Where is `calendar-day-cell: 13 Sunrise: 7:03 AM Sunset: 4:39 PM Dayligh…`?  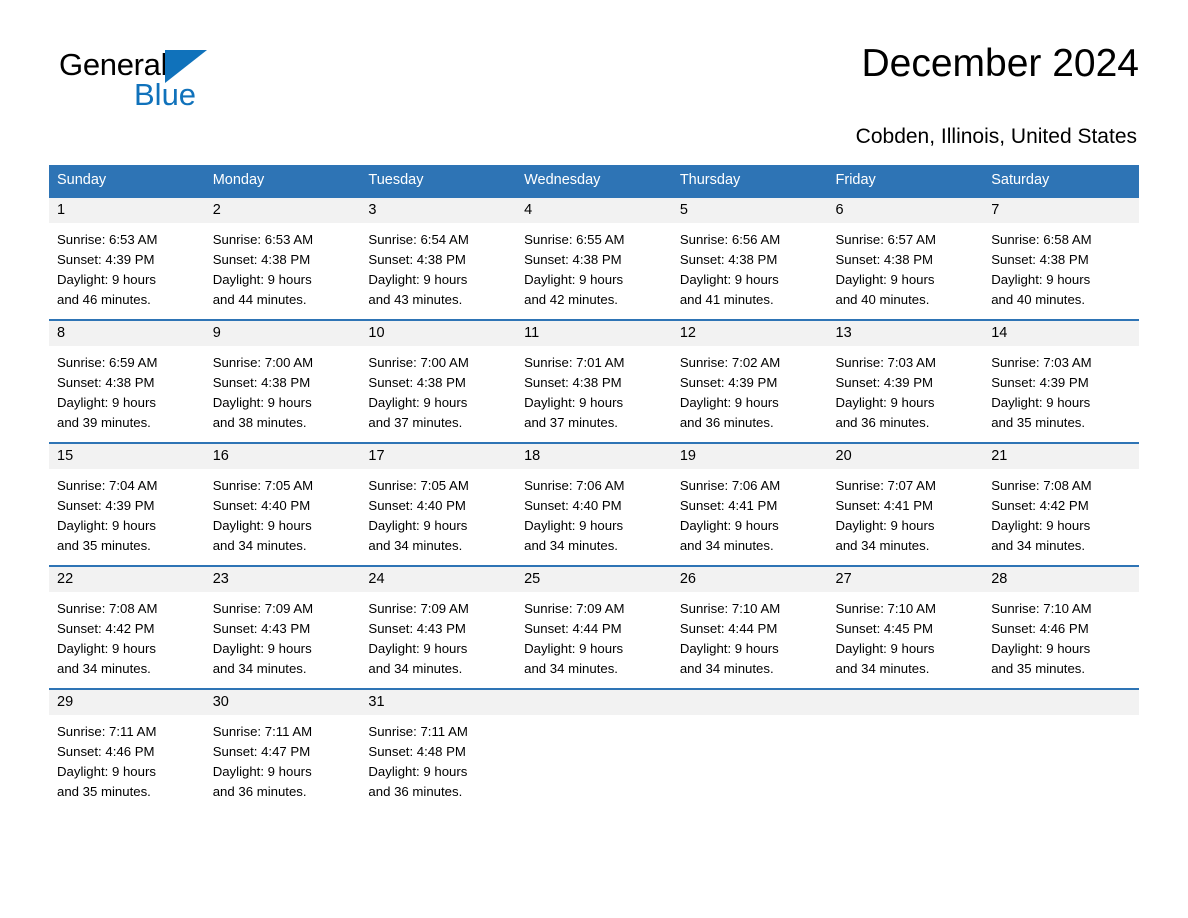 calendar-day-cell: 13 Sunrise: 7:03 AM Sunset: 4:39 PM Dayligh… is located at coordinates (905, 380).